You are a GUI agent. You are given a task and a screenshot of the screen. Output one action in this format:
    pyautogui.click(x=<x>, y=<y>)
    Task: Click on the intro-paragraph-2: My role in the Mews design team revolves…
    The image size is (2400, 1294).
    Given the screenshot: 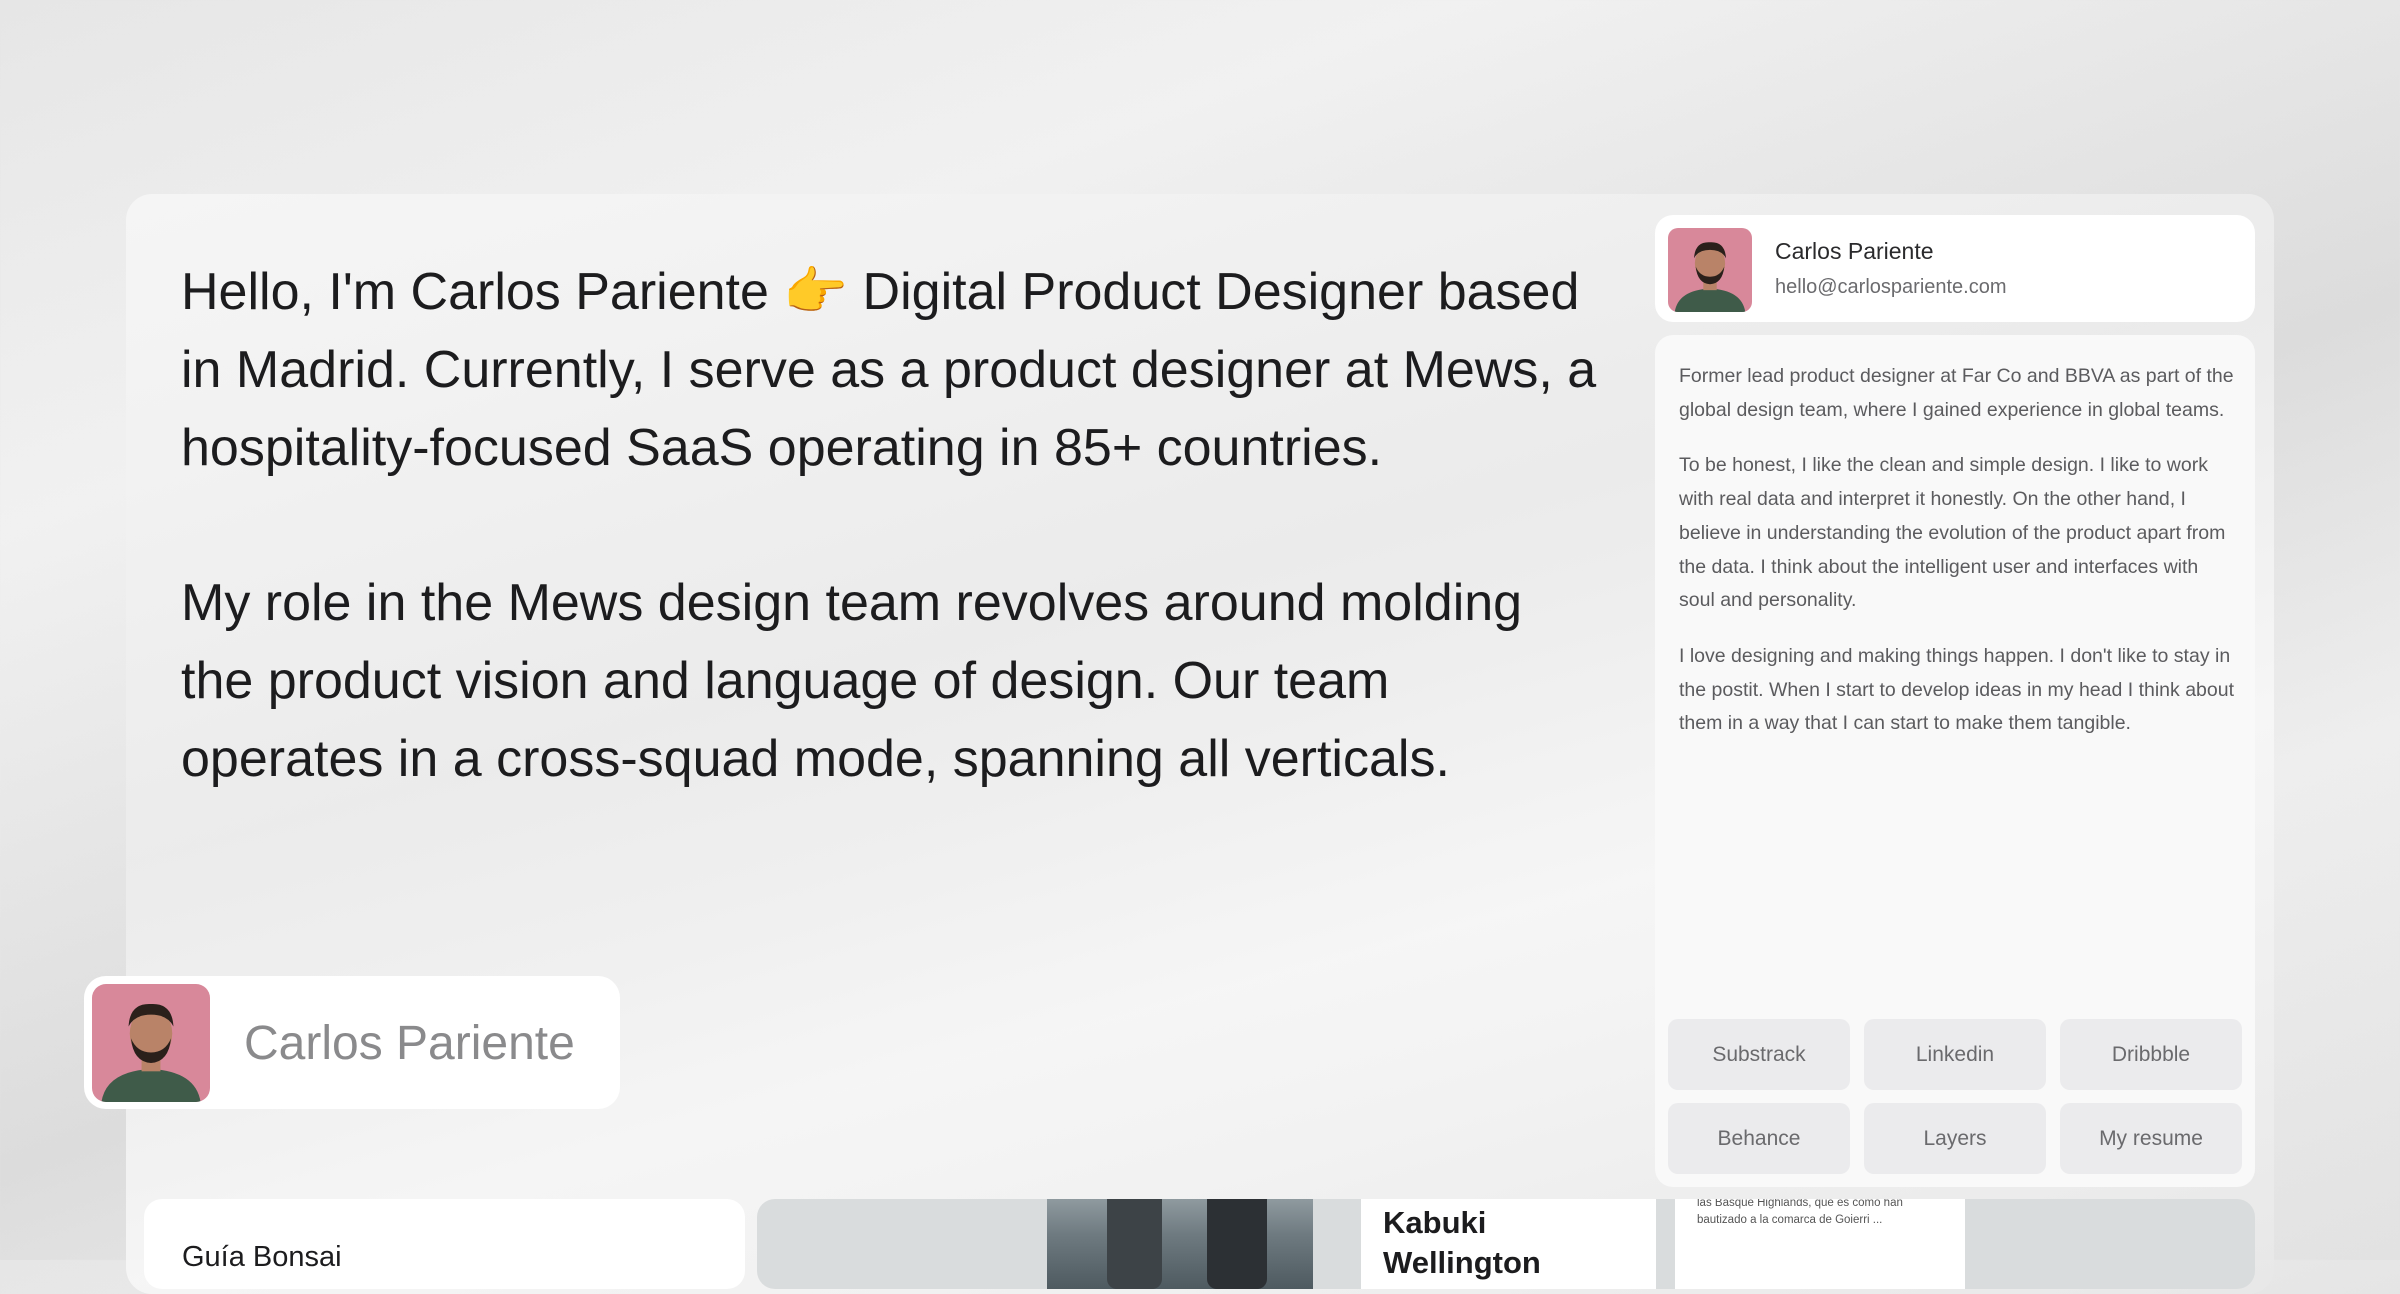 What is the action you would take?
    pyautogui.click(x=852, y=681)
    